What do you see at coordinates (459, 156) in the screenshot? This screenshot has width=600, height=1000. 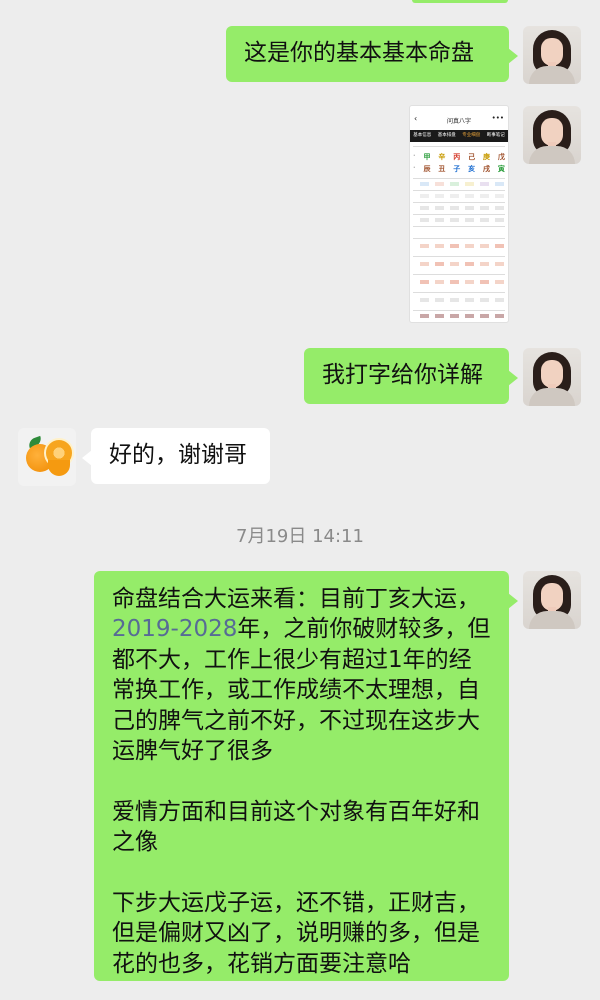 I see `screenshot-stems-row: · 甲 辛 丙 己 庚 戊` at bounding box center [459, 156].